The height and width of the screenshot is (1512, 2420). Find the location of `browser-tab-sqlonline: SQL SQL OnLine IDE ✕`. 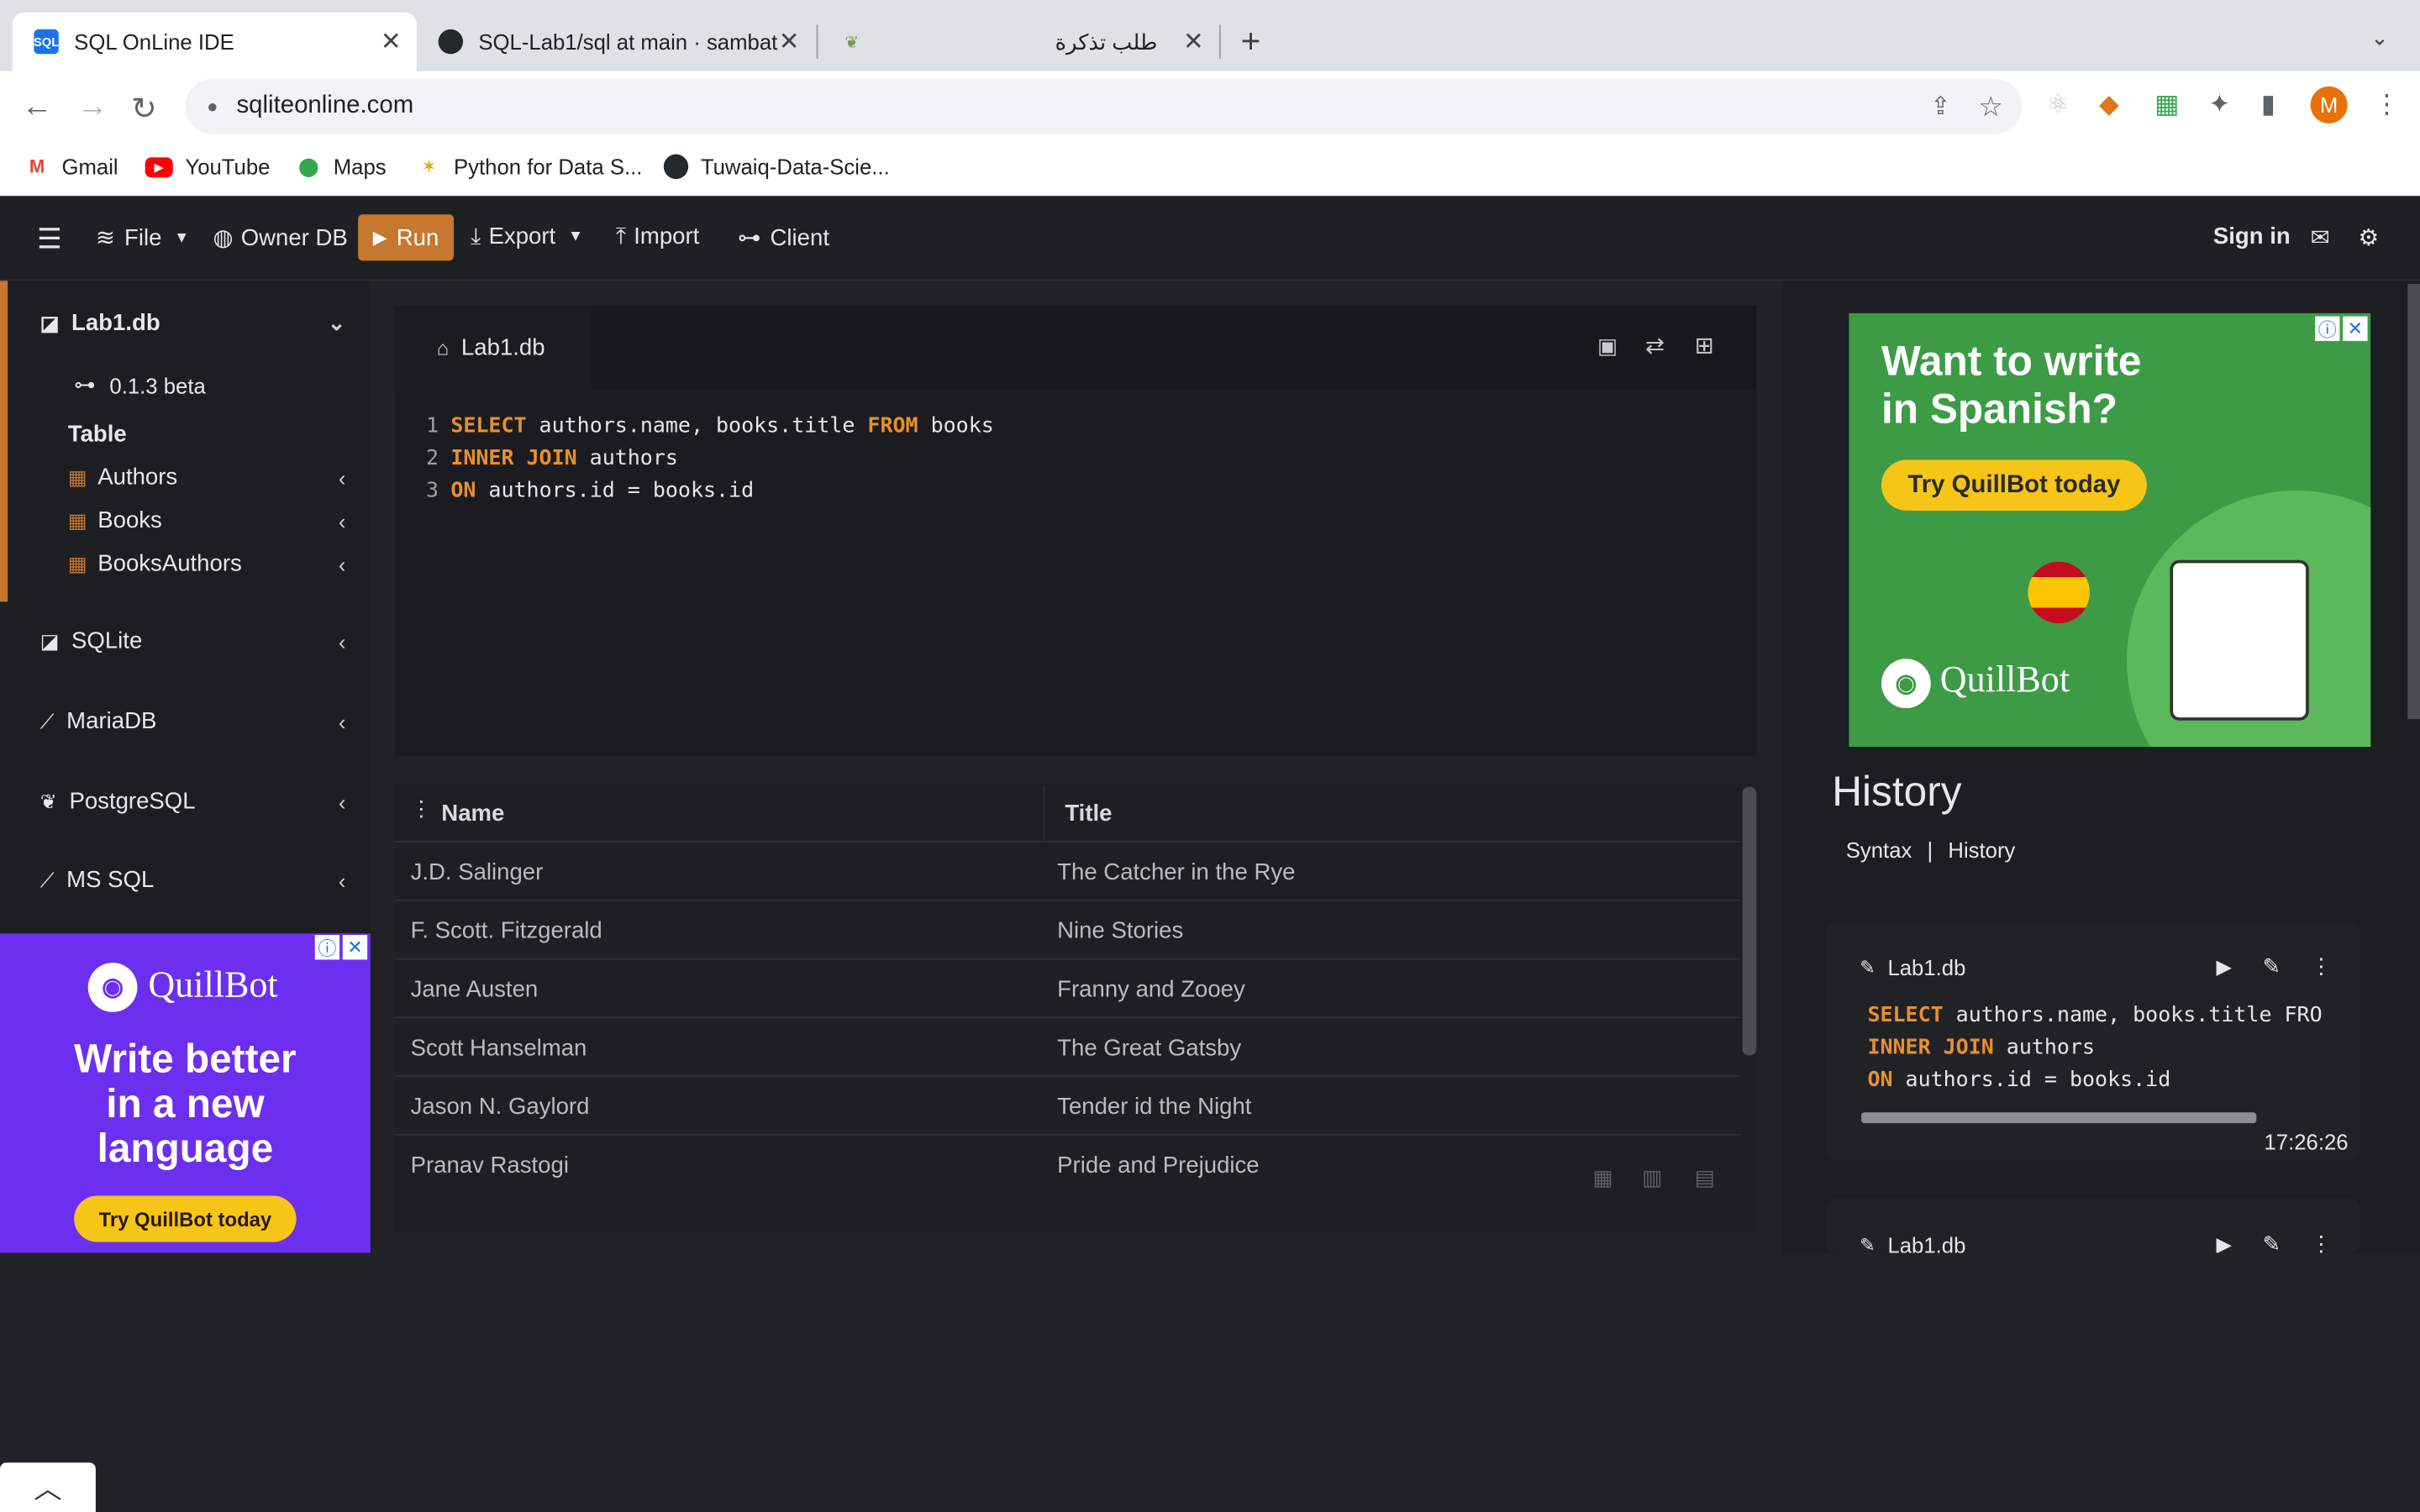

browser-tab-sqlonline: SQL SQL OnLine IDE ✕ is located at coordinates (214, 41).